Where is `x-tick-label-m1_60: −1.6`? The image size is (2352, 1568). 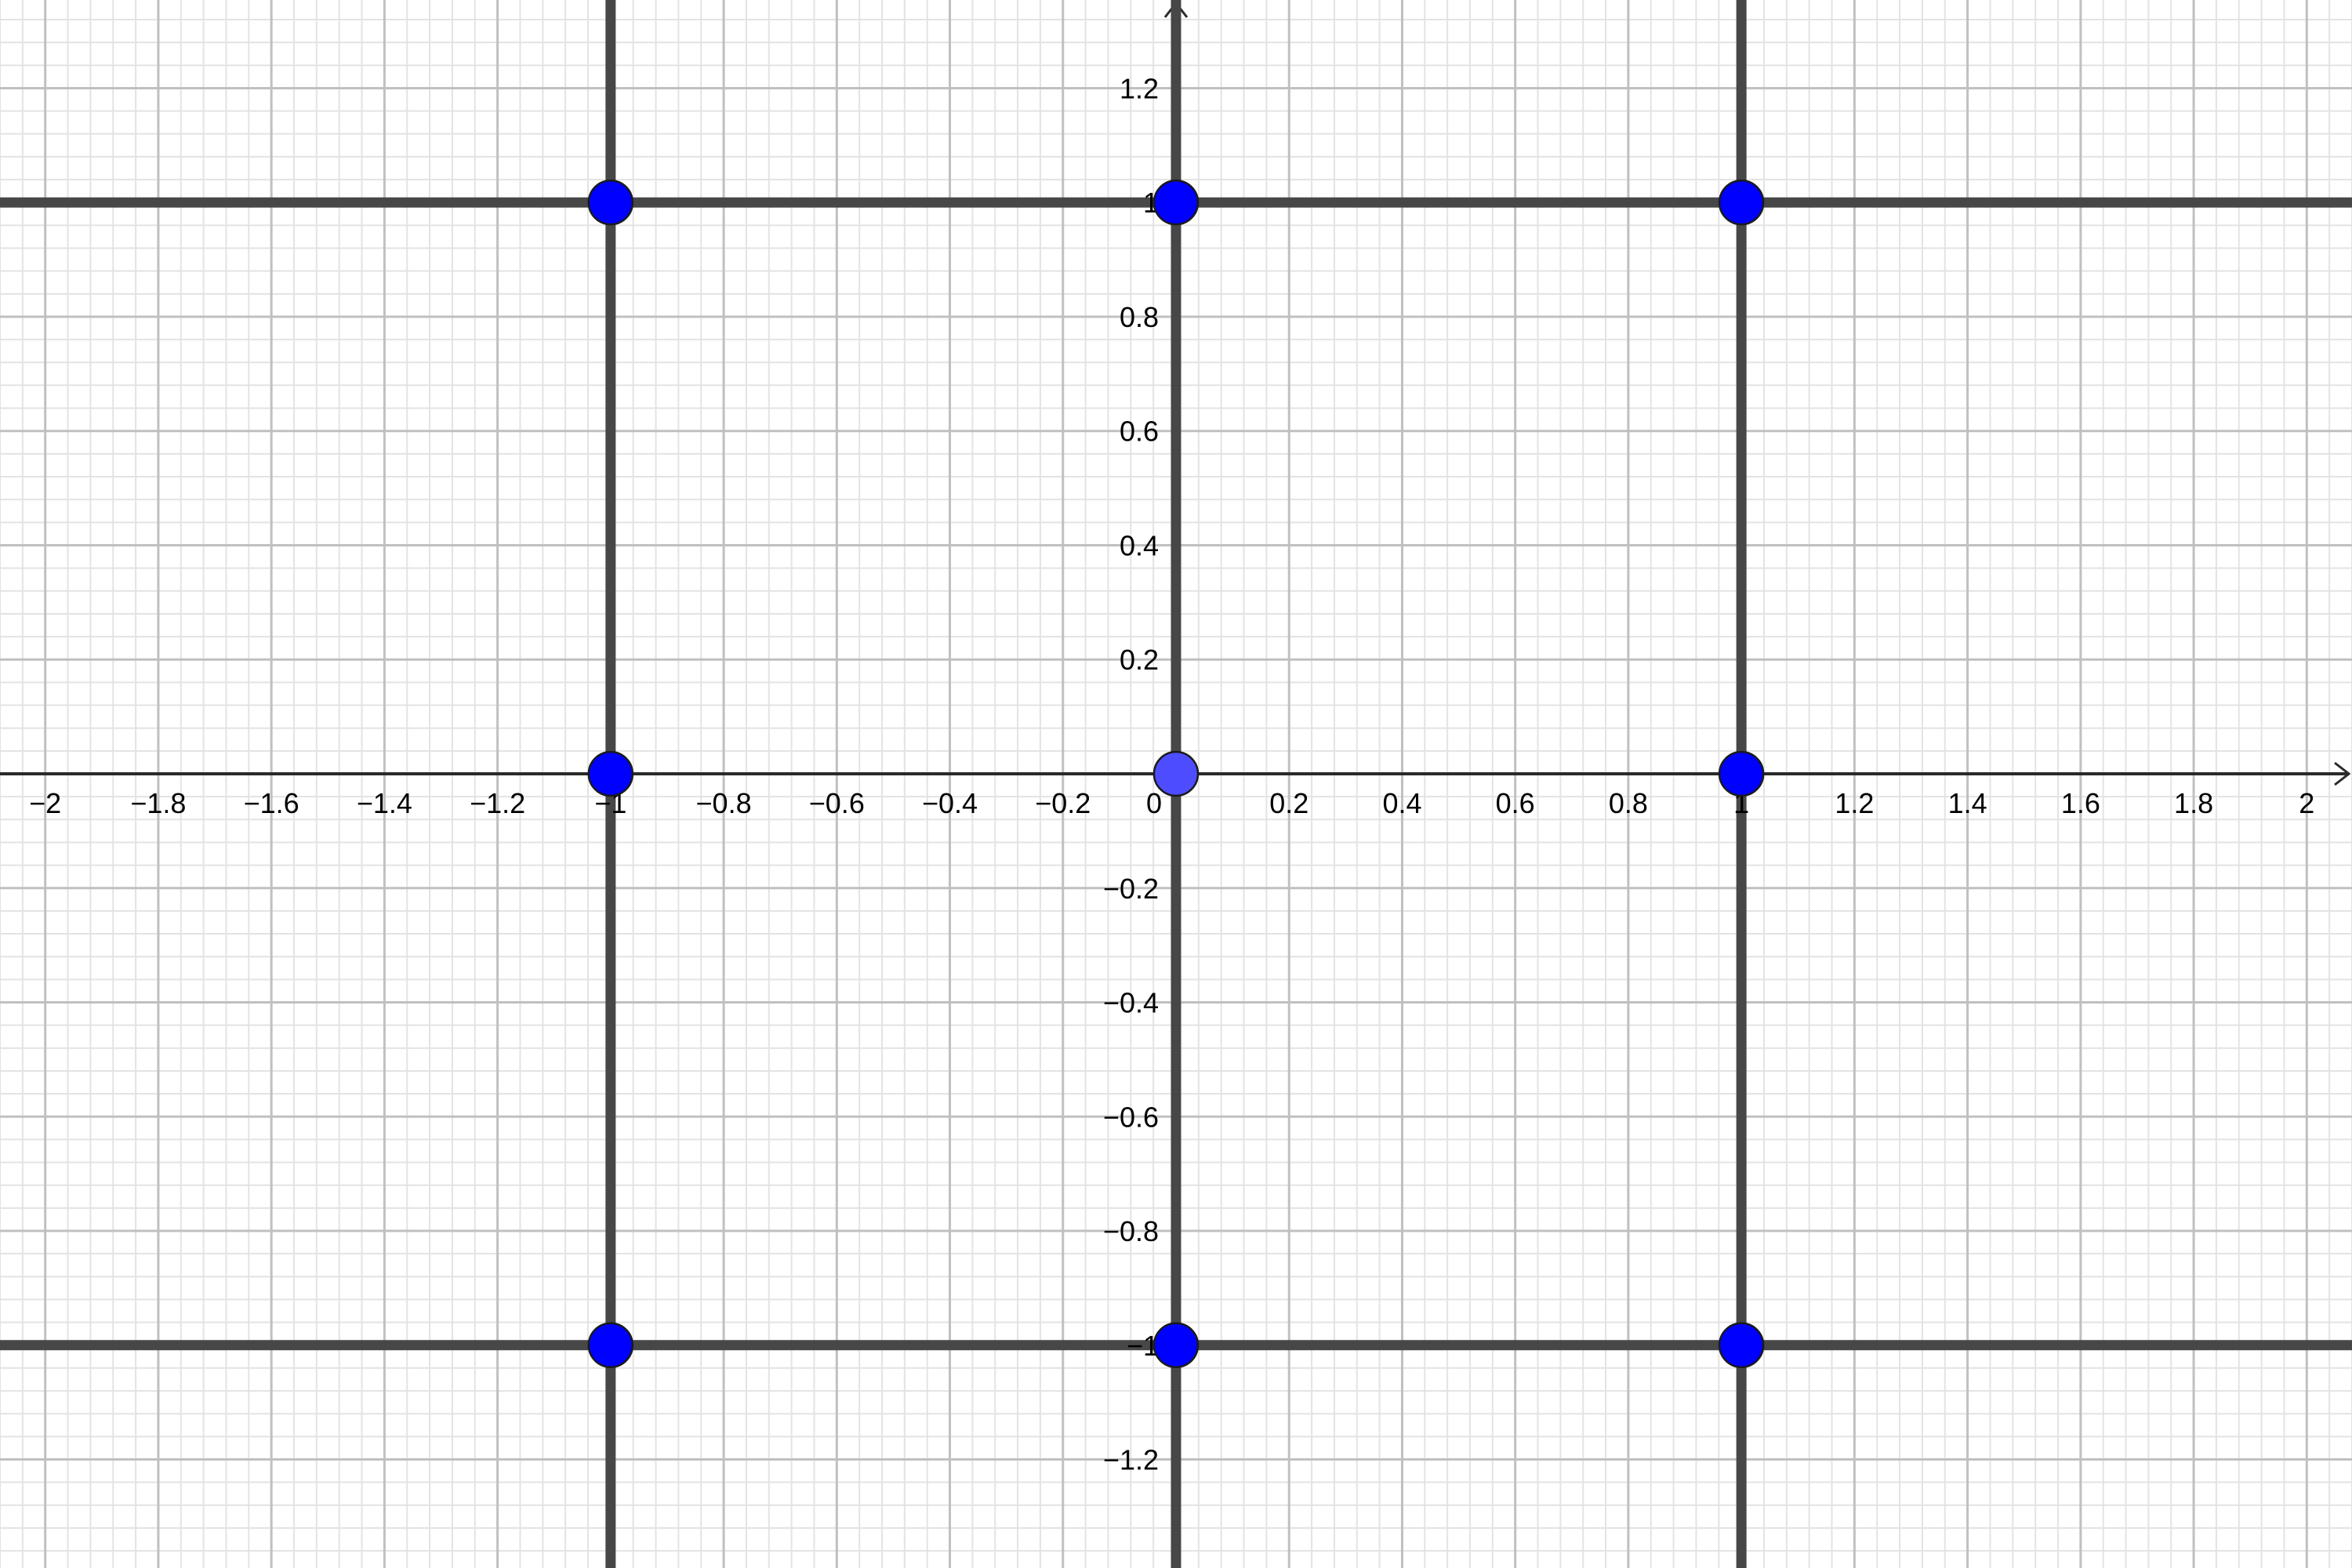 x-tick-label-m1_60: −1.6 is located at coordinates (271, 803).